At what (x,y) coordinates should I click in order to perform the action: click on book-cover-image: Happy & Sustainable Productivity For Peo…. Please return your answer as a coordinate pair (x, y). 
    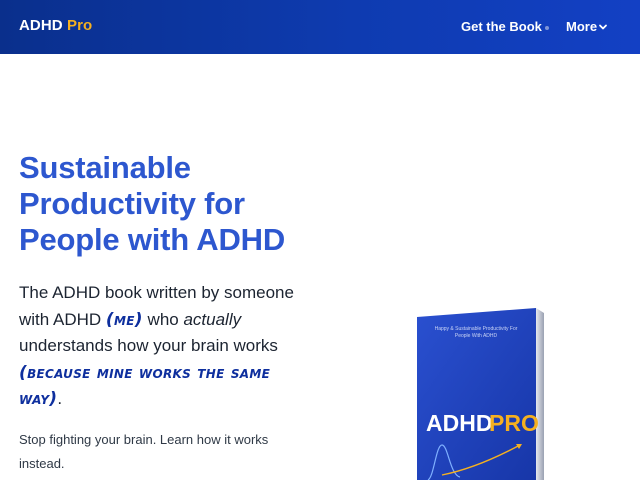
    Looking at the image, I should click on (480, 394).